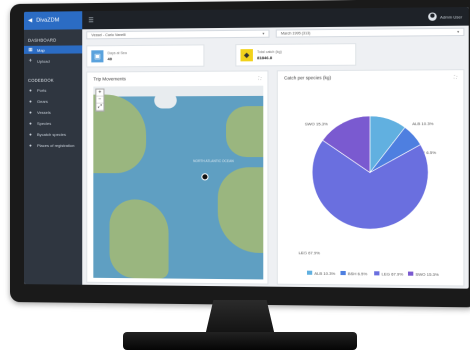 This screenshot has width=470, height=354. What do you see at coordinates (177, 35) in the screenshot?
I see `vessel-select: Vessel - Carlo Vanelli ▾` at bounding box center [177, 35].